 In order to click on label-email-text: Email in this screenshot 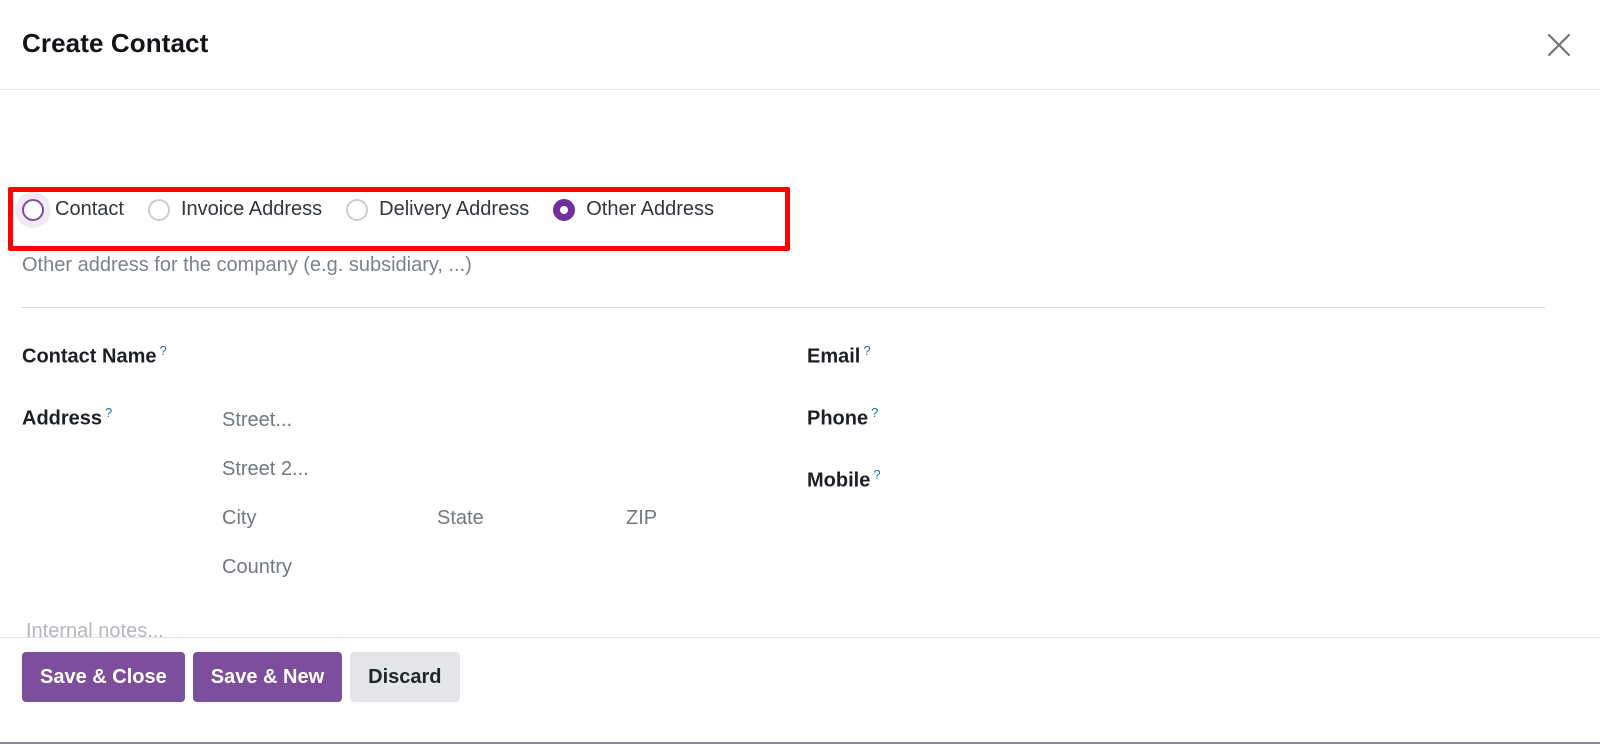, I will do `click(834, 356)`.